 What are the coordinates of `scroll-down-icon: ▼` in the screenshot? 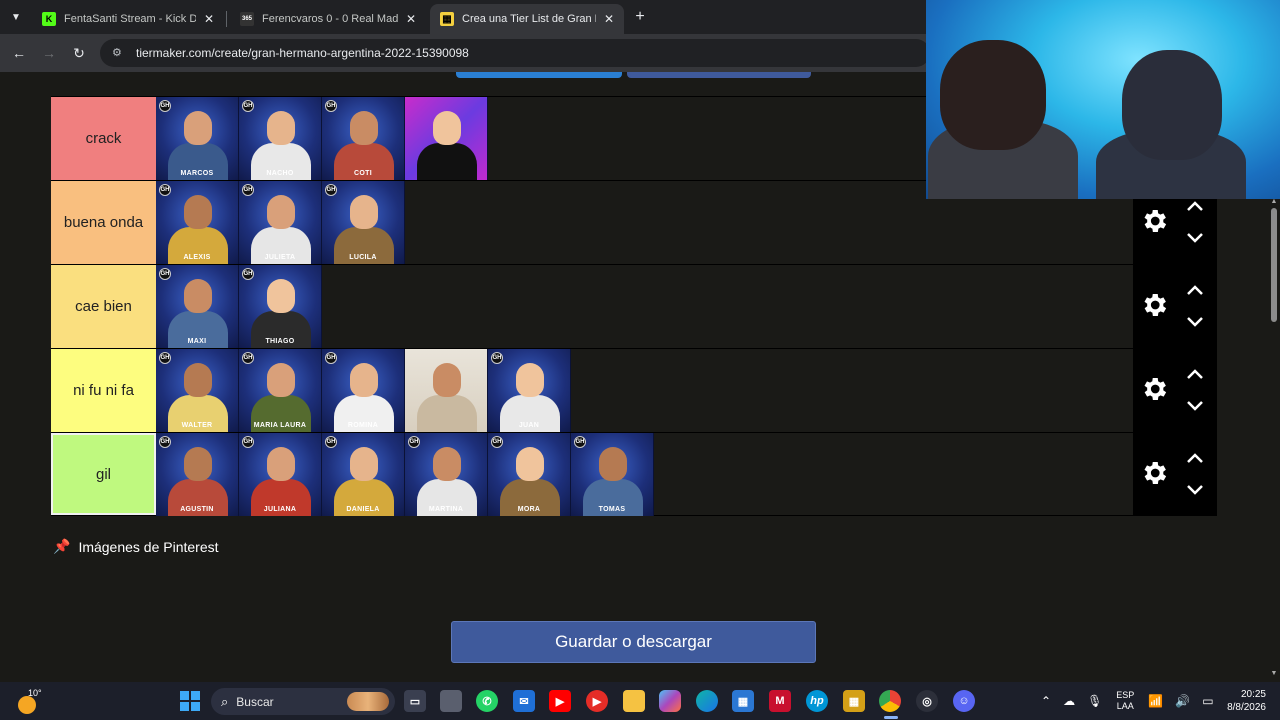 It's located at (1274, 674).